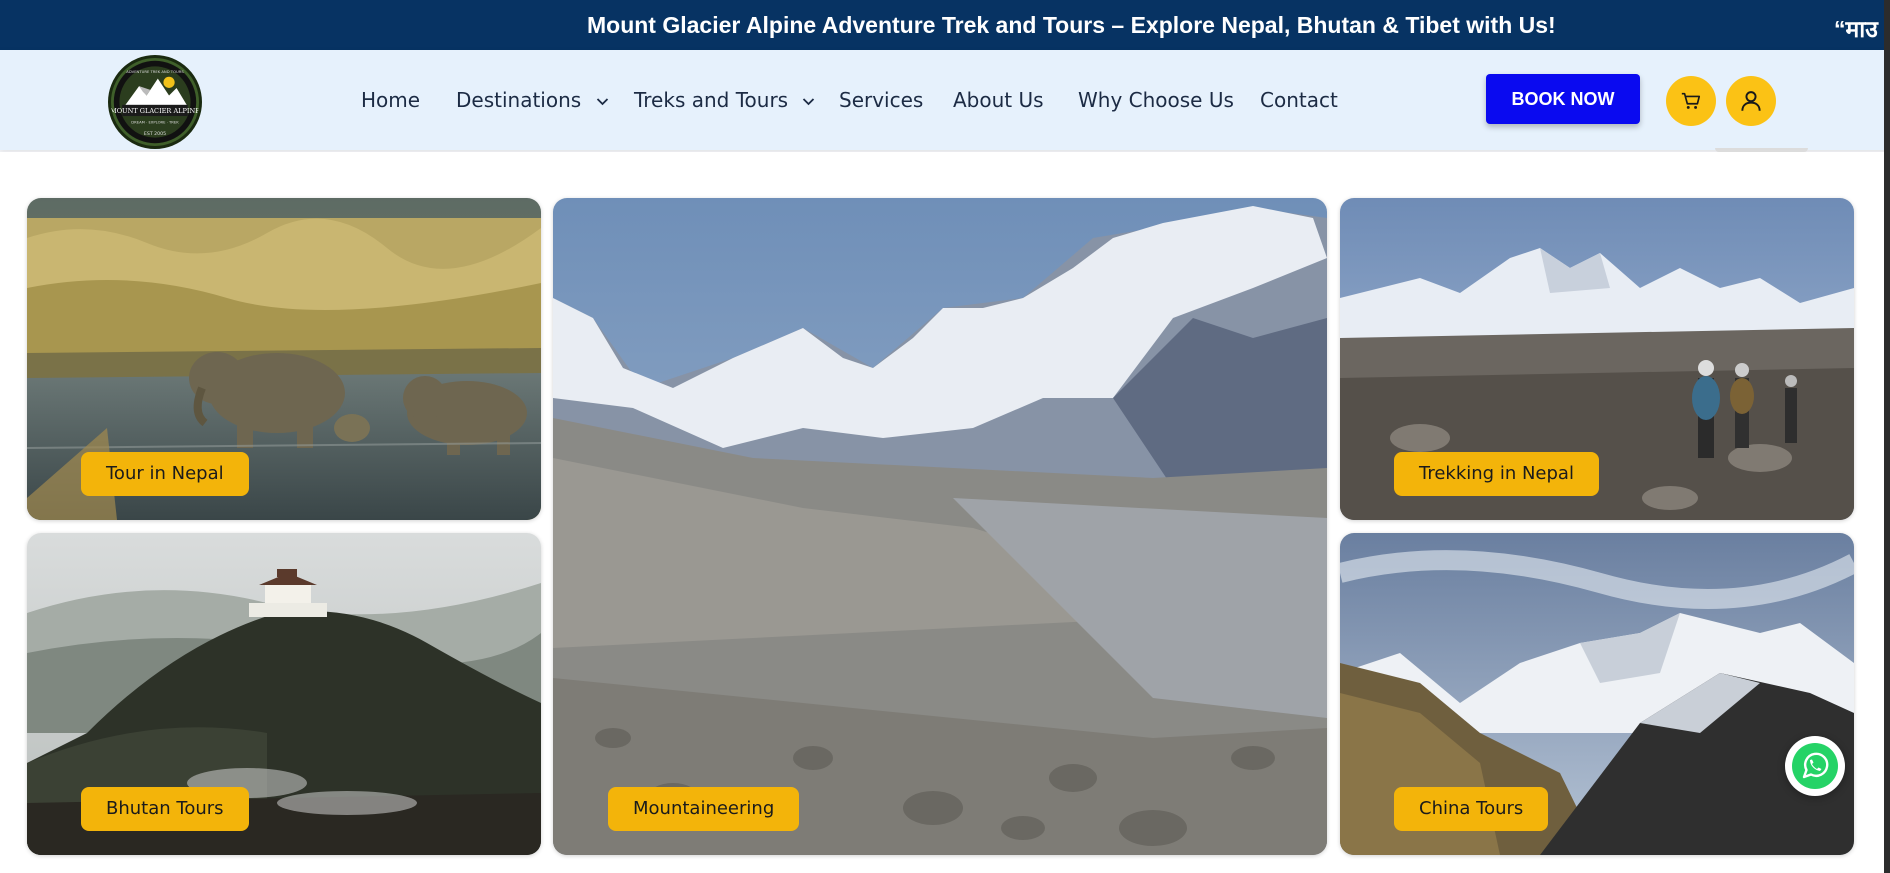  I want to click on book-now-button: BOOK NOW, so click(1563, 99).